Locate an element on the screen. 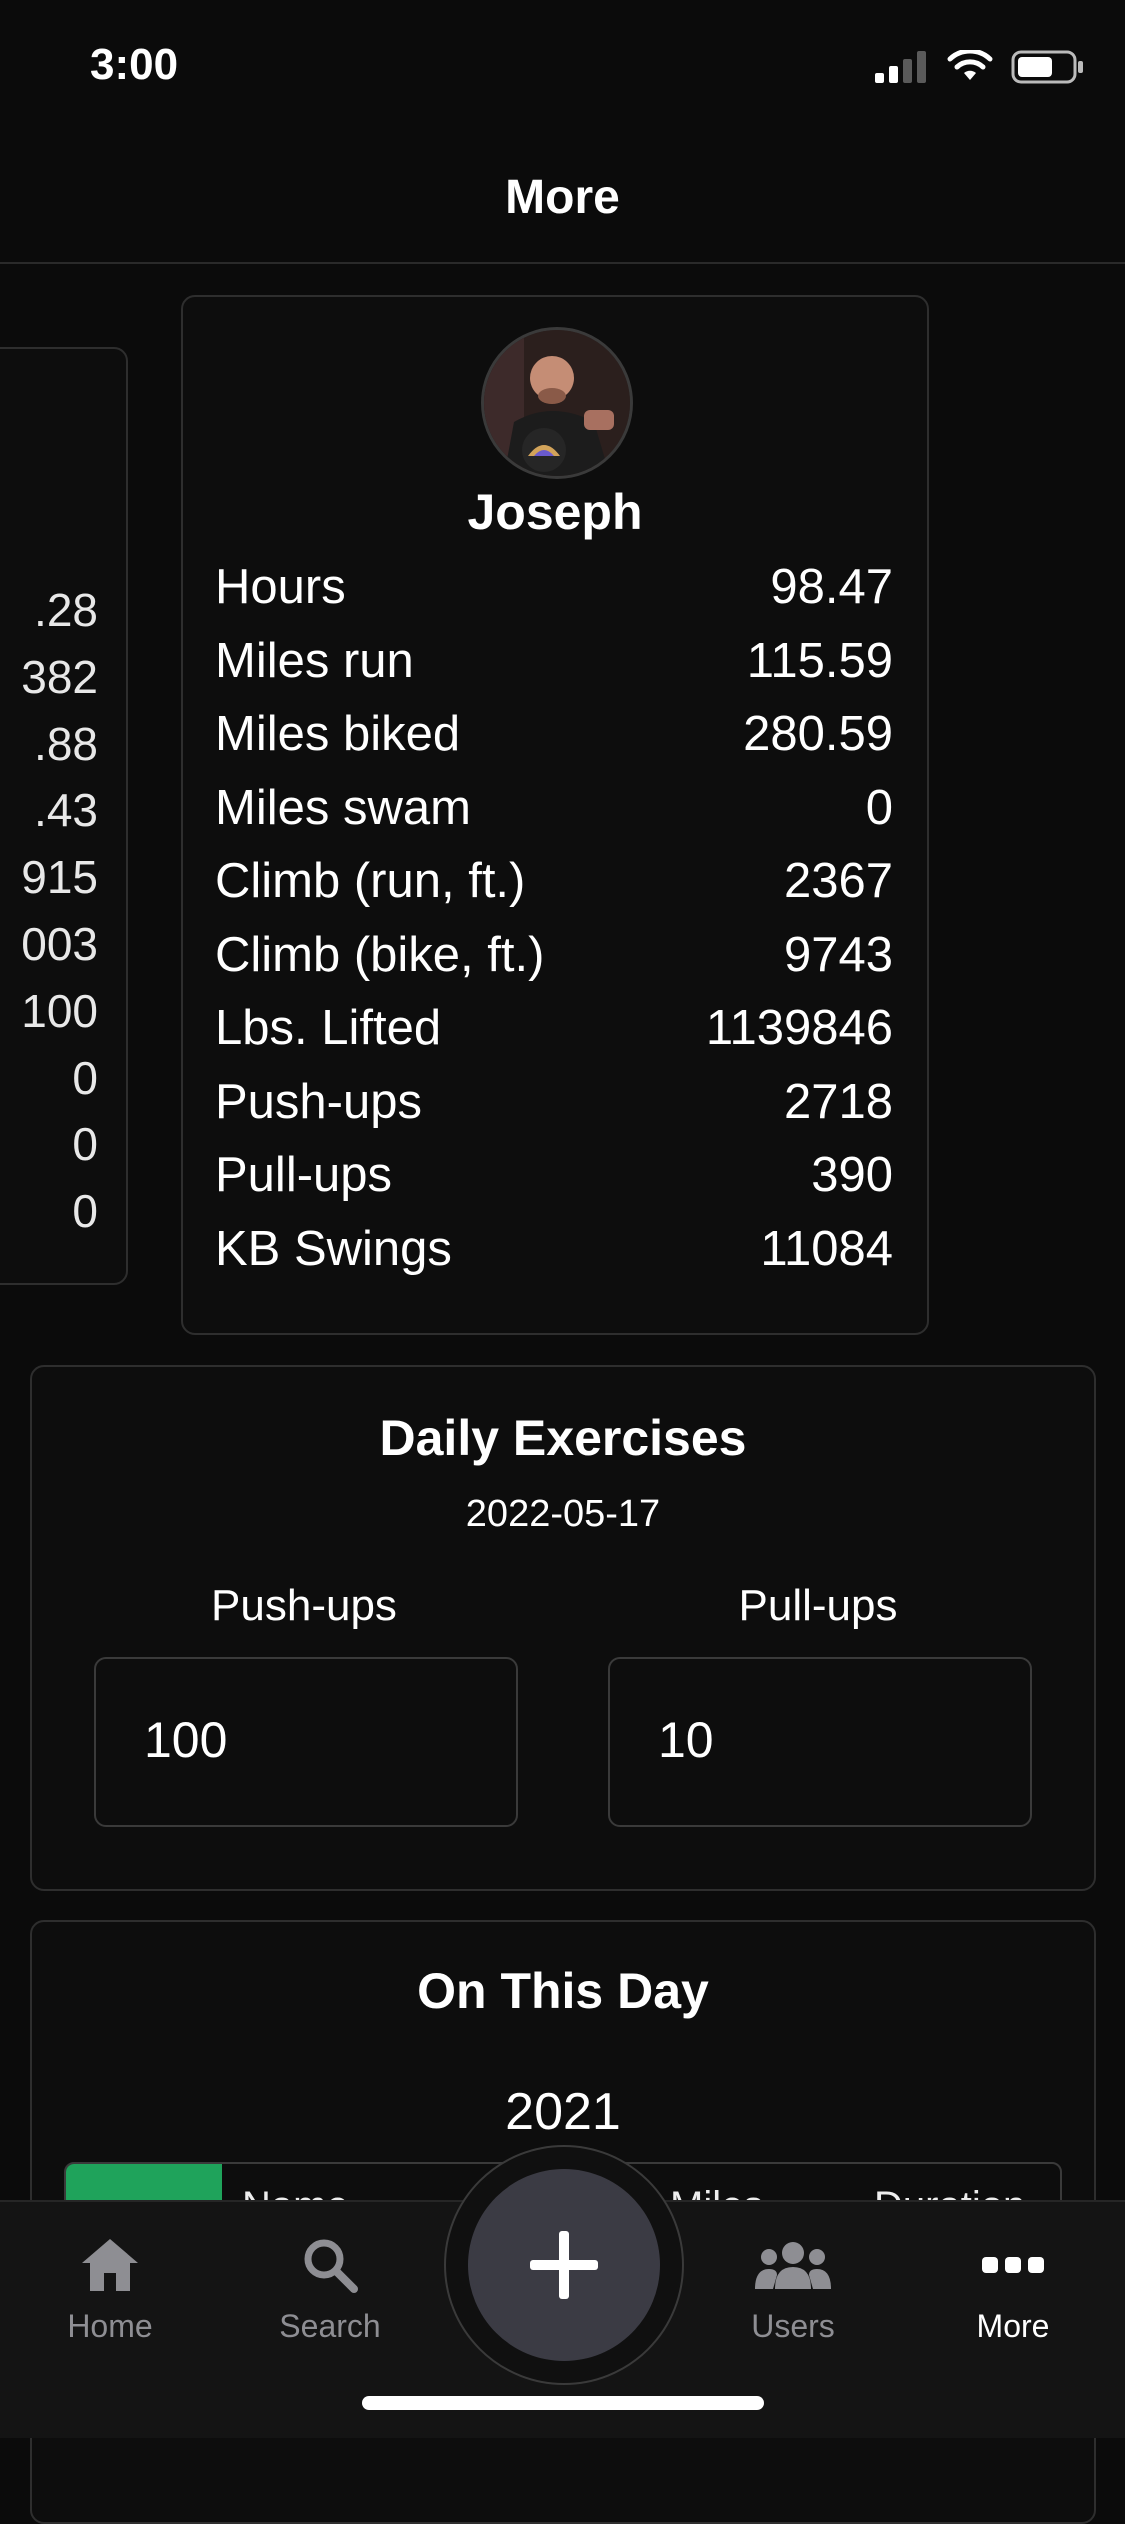 This screenshot has height=2524, width=1125. stat-value: 2367 is located at coordinates (838, 881).